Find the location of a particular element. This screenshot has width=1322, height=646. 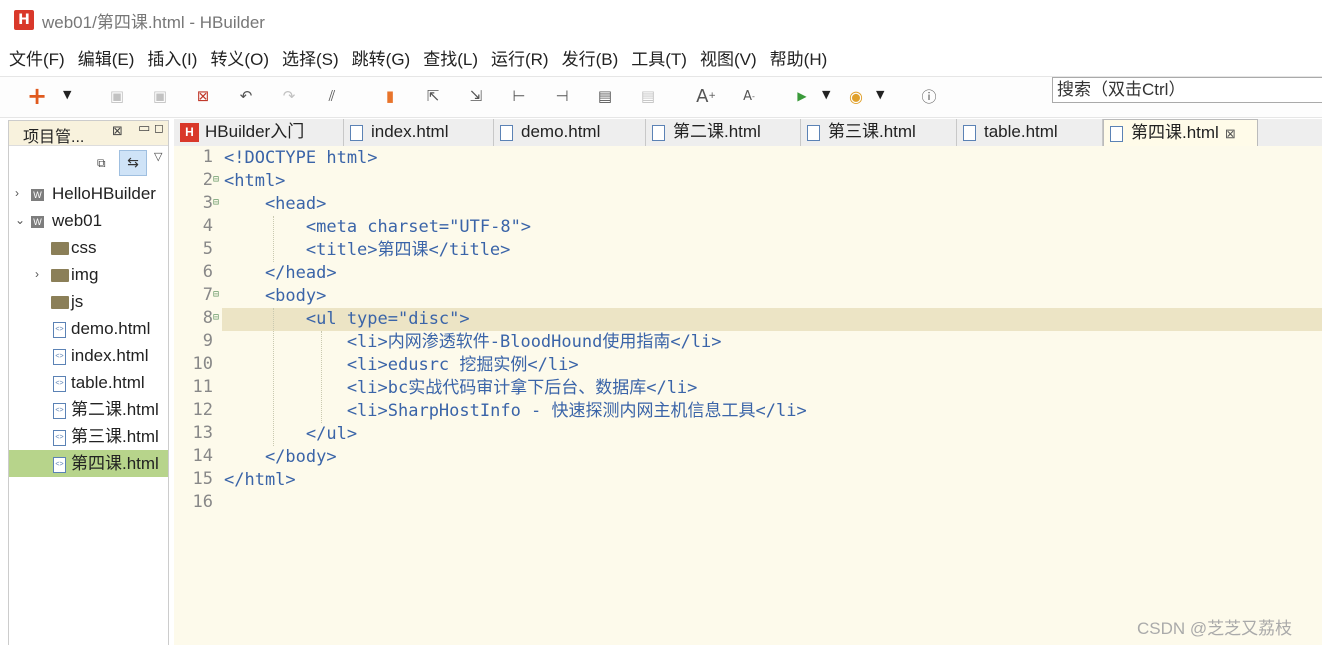

tab-label: 第二课.html is located at coordinates (717, 131).